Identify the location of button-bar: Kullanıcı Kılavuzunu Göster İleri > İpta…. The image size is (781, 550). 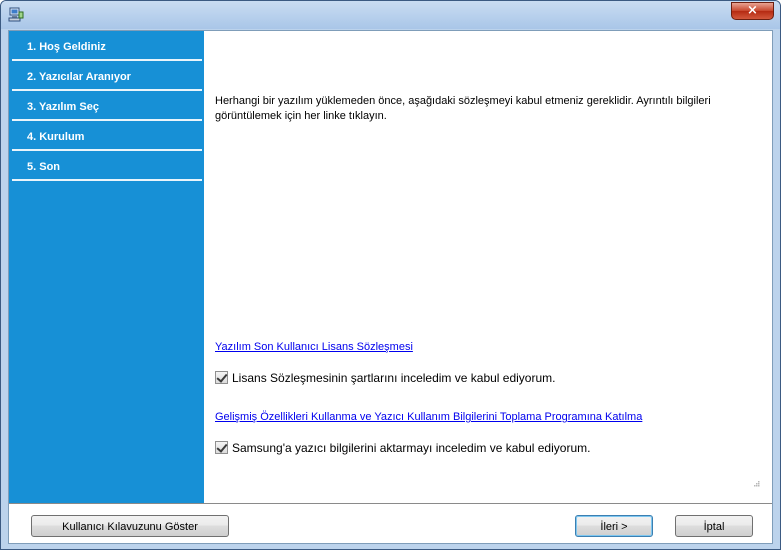
(390, 523).